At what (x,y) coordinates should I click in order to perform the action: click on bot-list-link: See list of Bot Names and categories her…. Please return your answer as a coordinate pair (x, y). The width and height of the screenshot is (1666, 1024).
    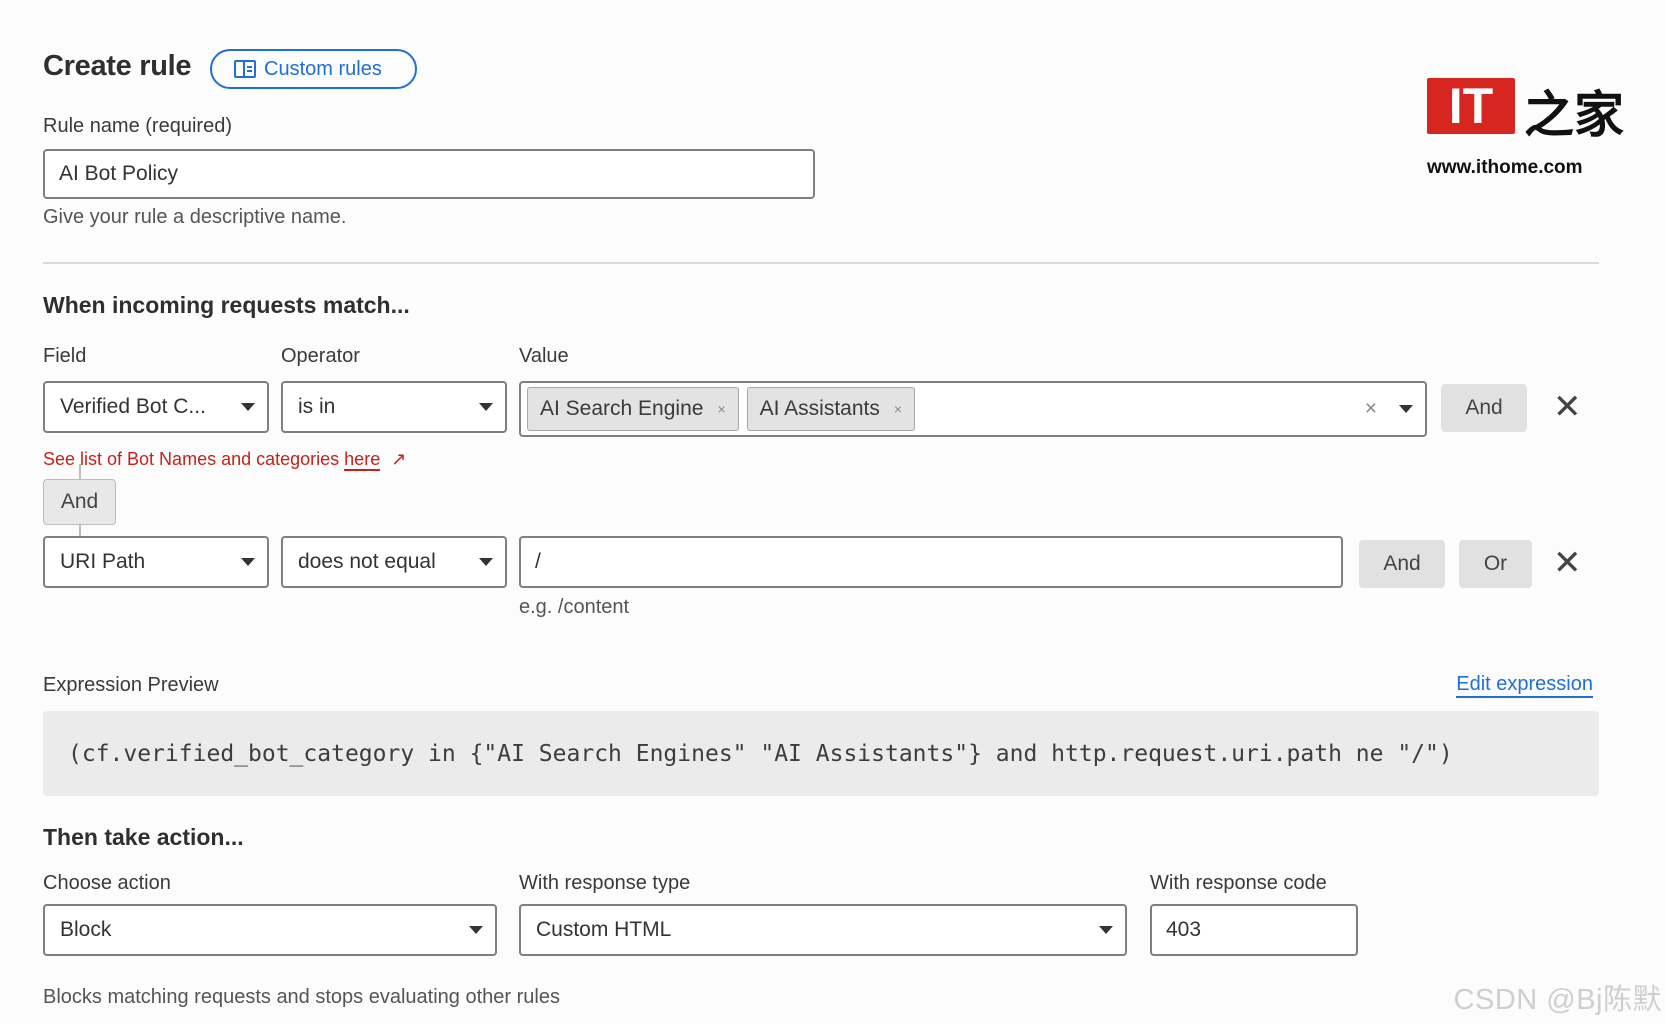
    Looking at the image, I should click on (225, 460).